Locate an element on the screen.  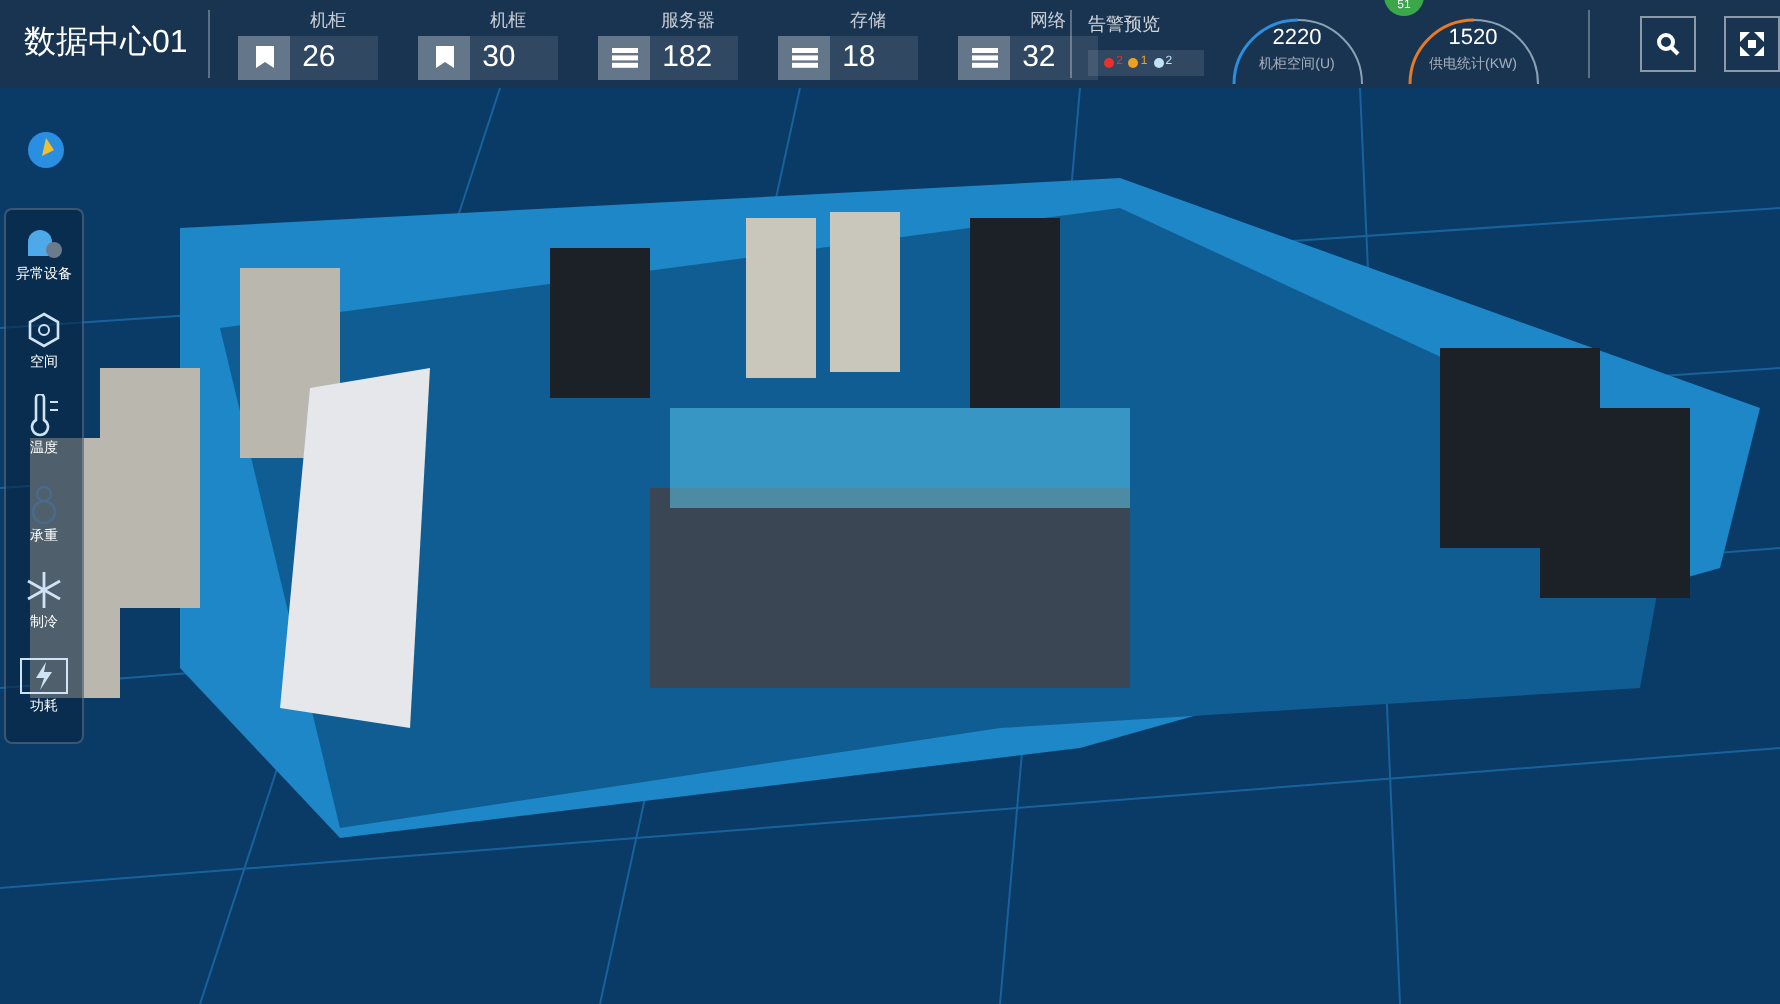
gauge-value: 1520 is located at coordinates (1473, 39).